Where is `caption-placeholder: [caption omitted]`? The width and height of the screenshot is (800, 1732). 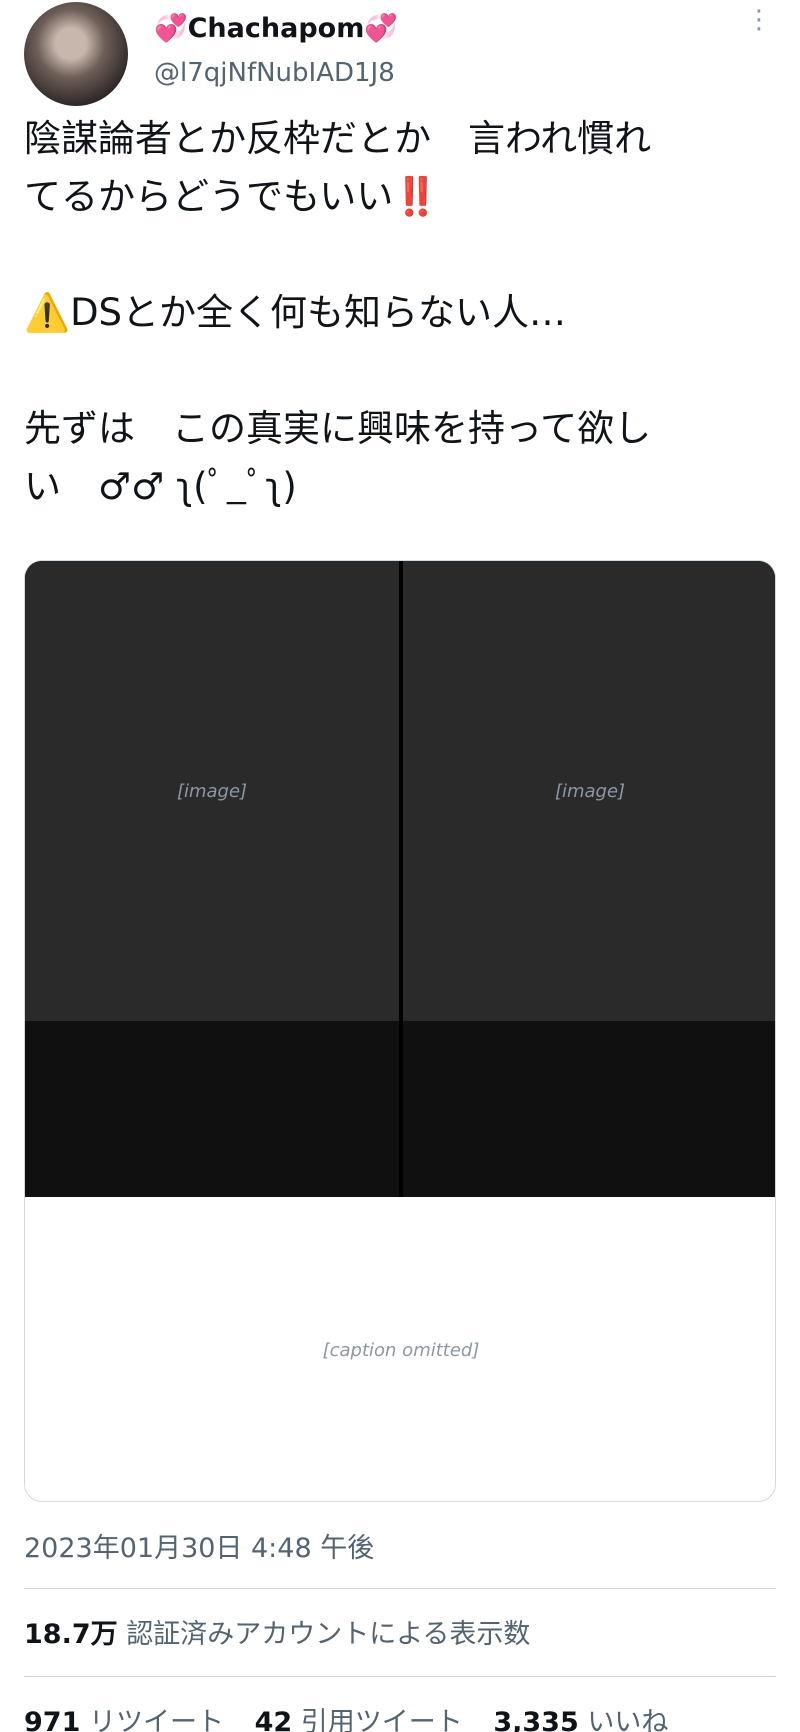 caption-placeholder: [caption omitted] is located at coordinates (401, 1350).